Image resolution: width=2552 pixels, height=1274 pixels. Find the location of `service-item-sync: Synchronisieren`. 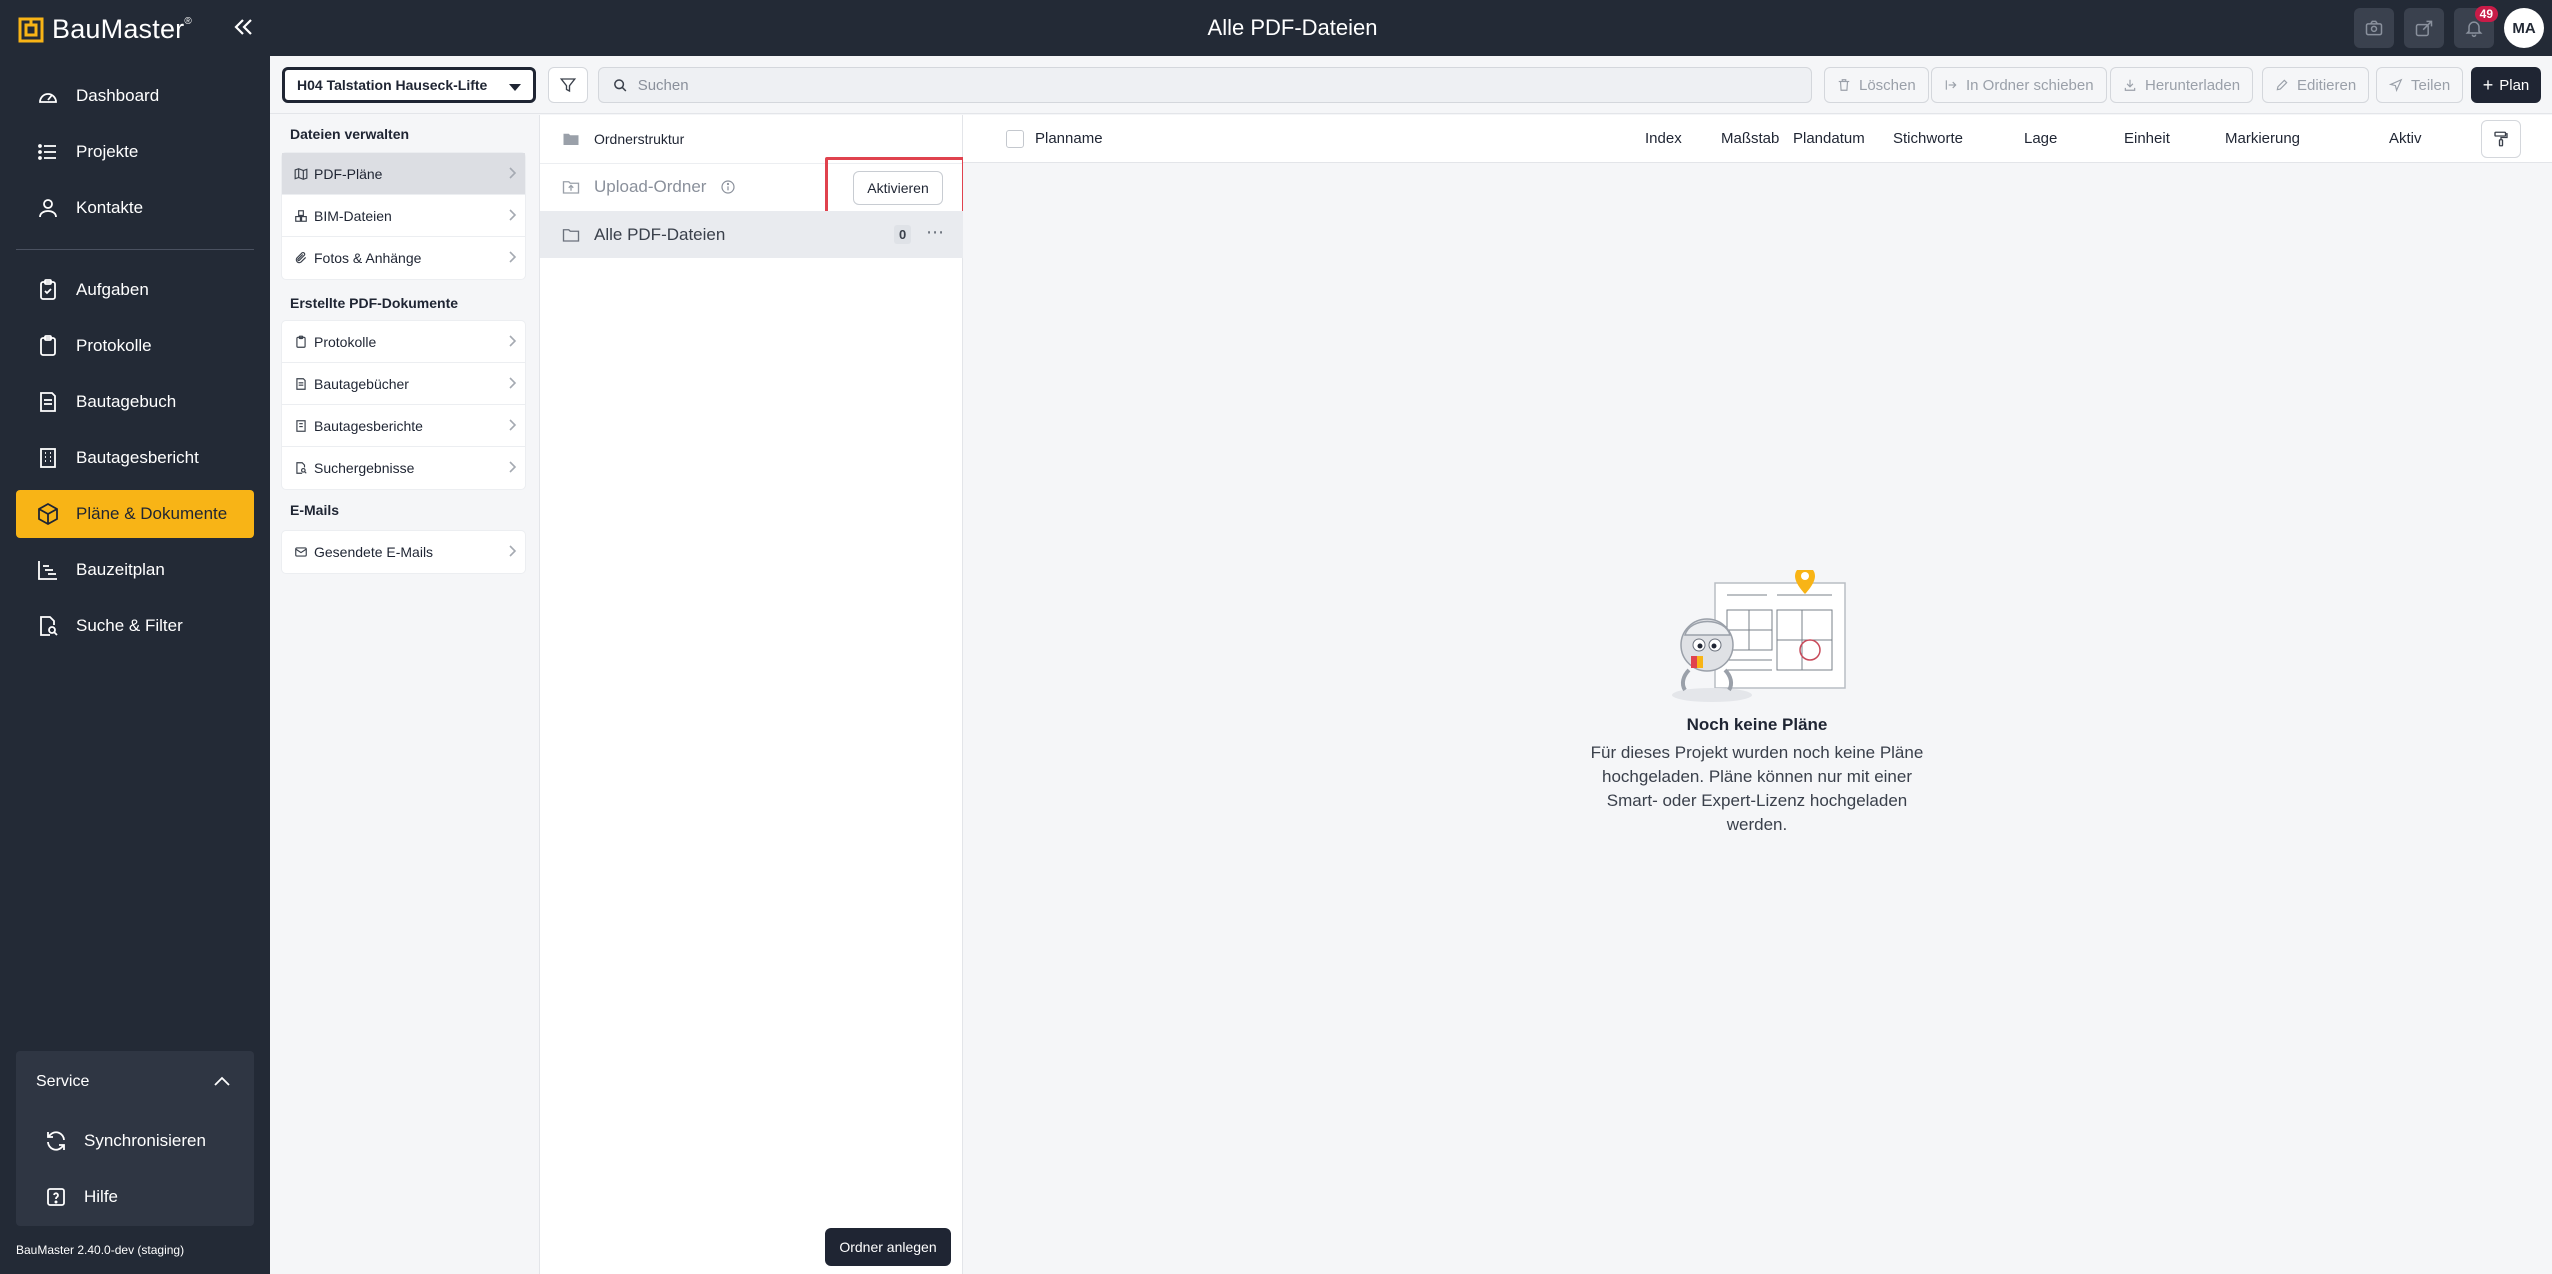

service-item-sync: Synchronisieren is located at coordinates (135, 1141).